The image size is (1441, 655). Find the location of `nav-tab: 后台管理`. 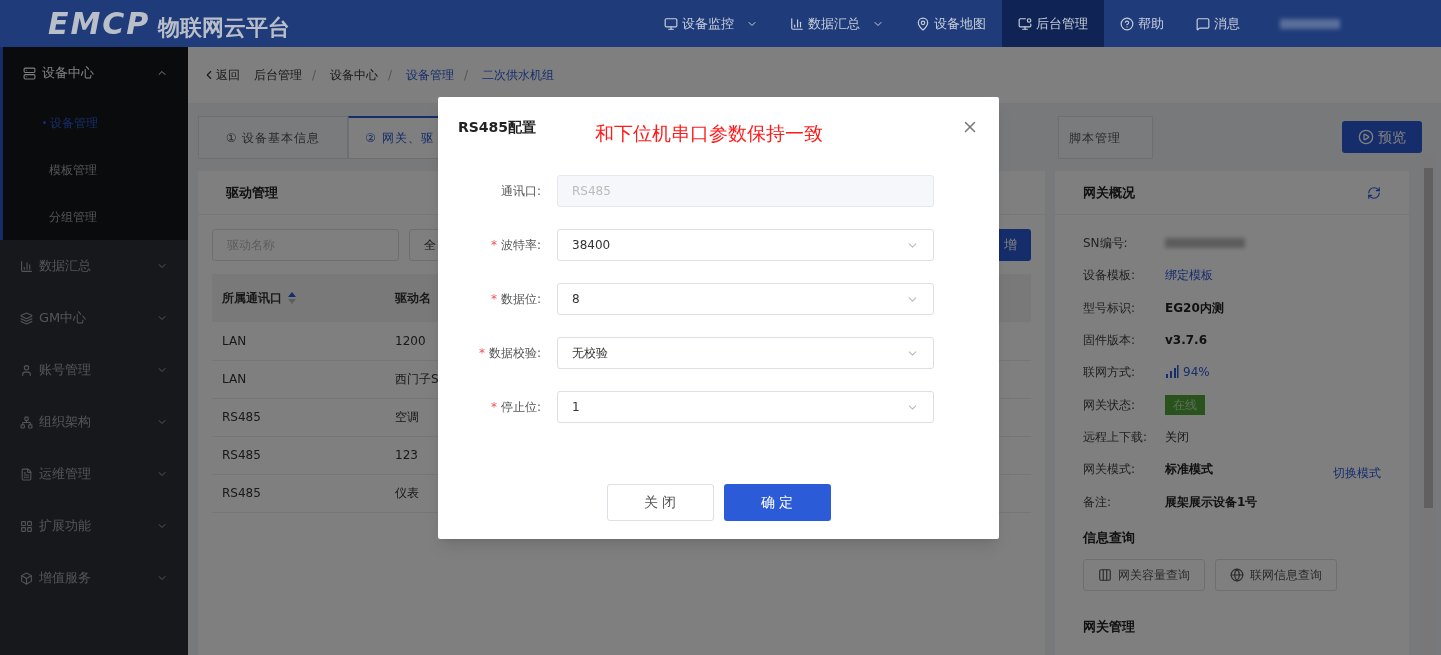

nav-tab: 后台管理 is located at coordinates (1053, 23).